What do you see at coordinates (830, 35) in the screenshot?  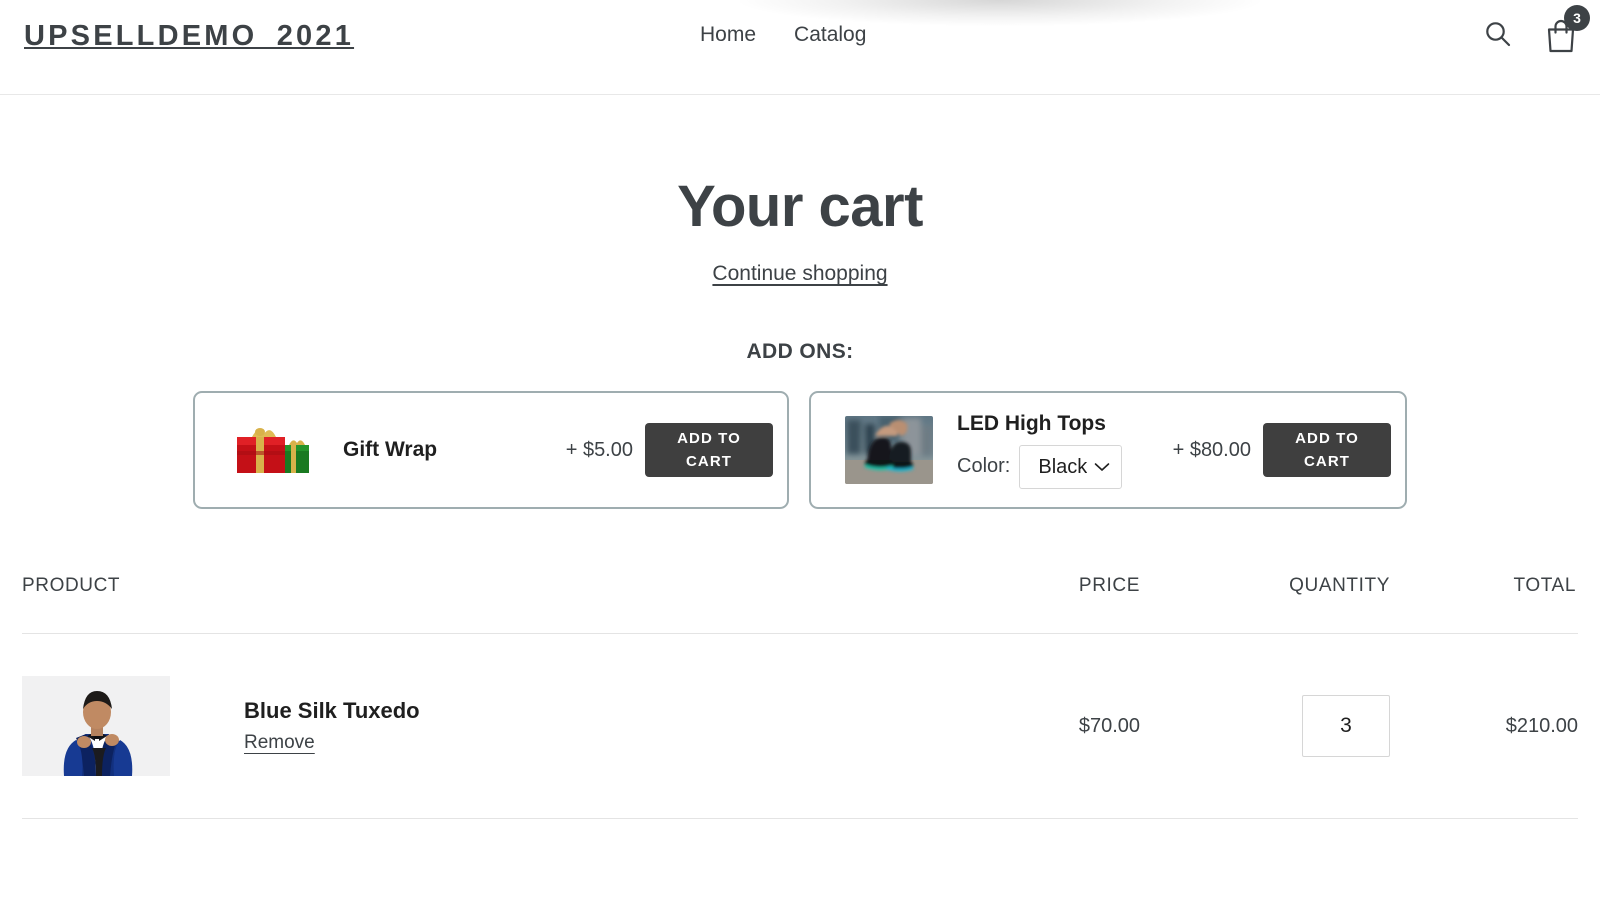 I see `nav-item-catalog: Catalog` at bounding box center [830, 35].